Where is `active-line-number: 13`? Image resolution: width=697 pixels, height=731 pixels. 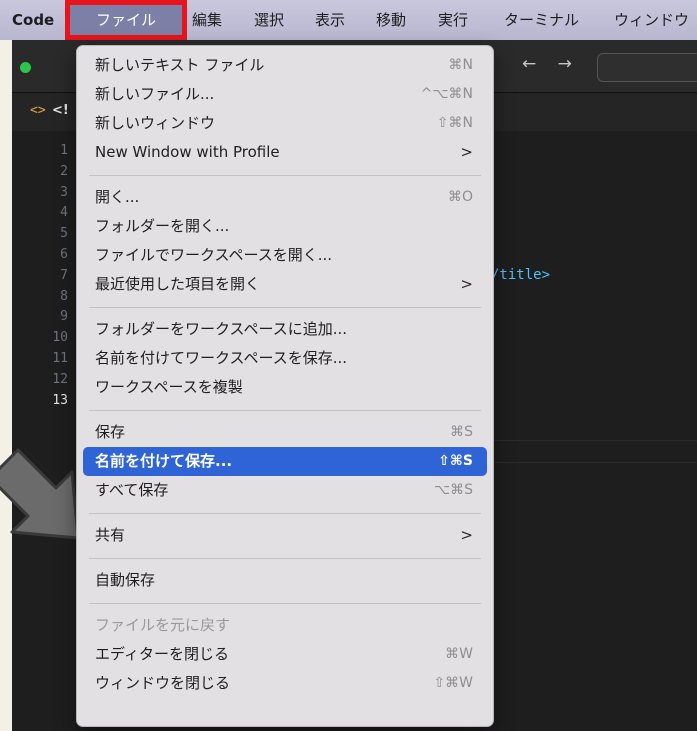 active-line-number: 13 is located at coordinates (60, 400).